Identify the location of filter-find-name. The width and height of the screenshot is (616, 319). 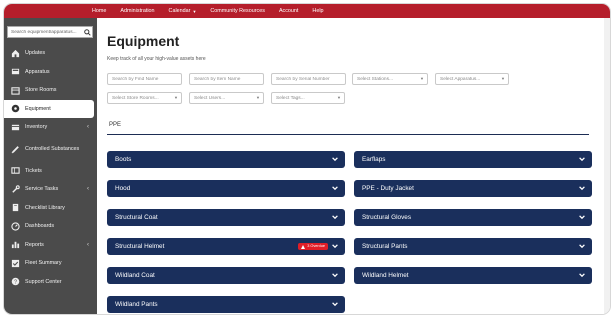
(144, 79).